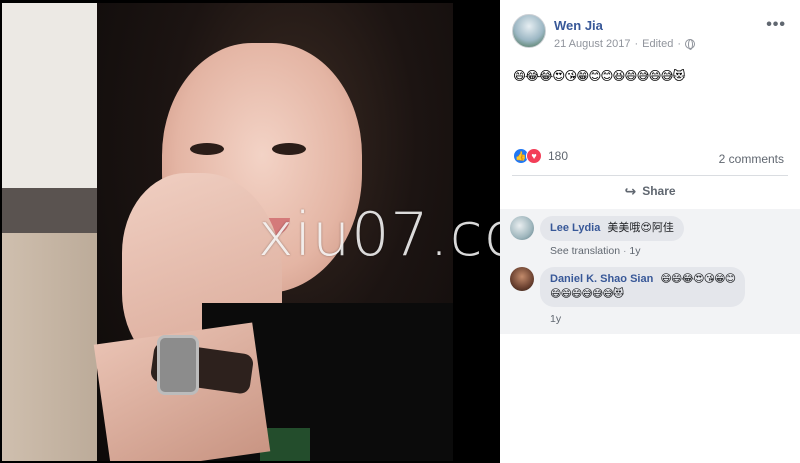 The image size is (800, 463). What do you see at coordinates (379, 235) in the screenshot?
I see `watermark-text: xiu07.co` at bounding box center [379, 235].